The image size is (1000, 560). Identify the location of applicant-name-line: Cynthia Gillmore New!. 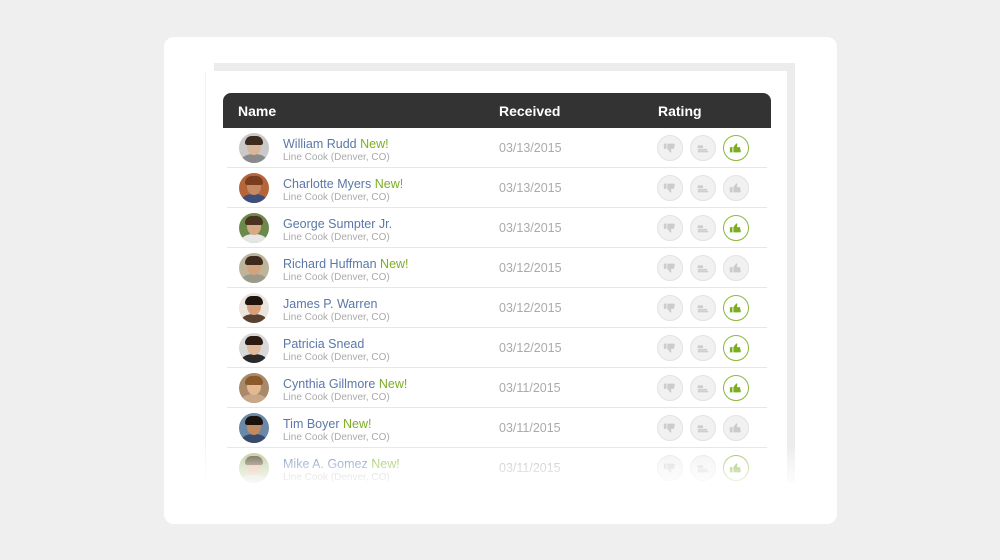
(345, 384).